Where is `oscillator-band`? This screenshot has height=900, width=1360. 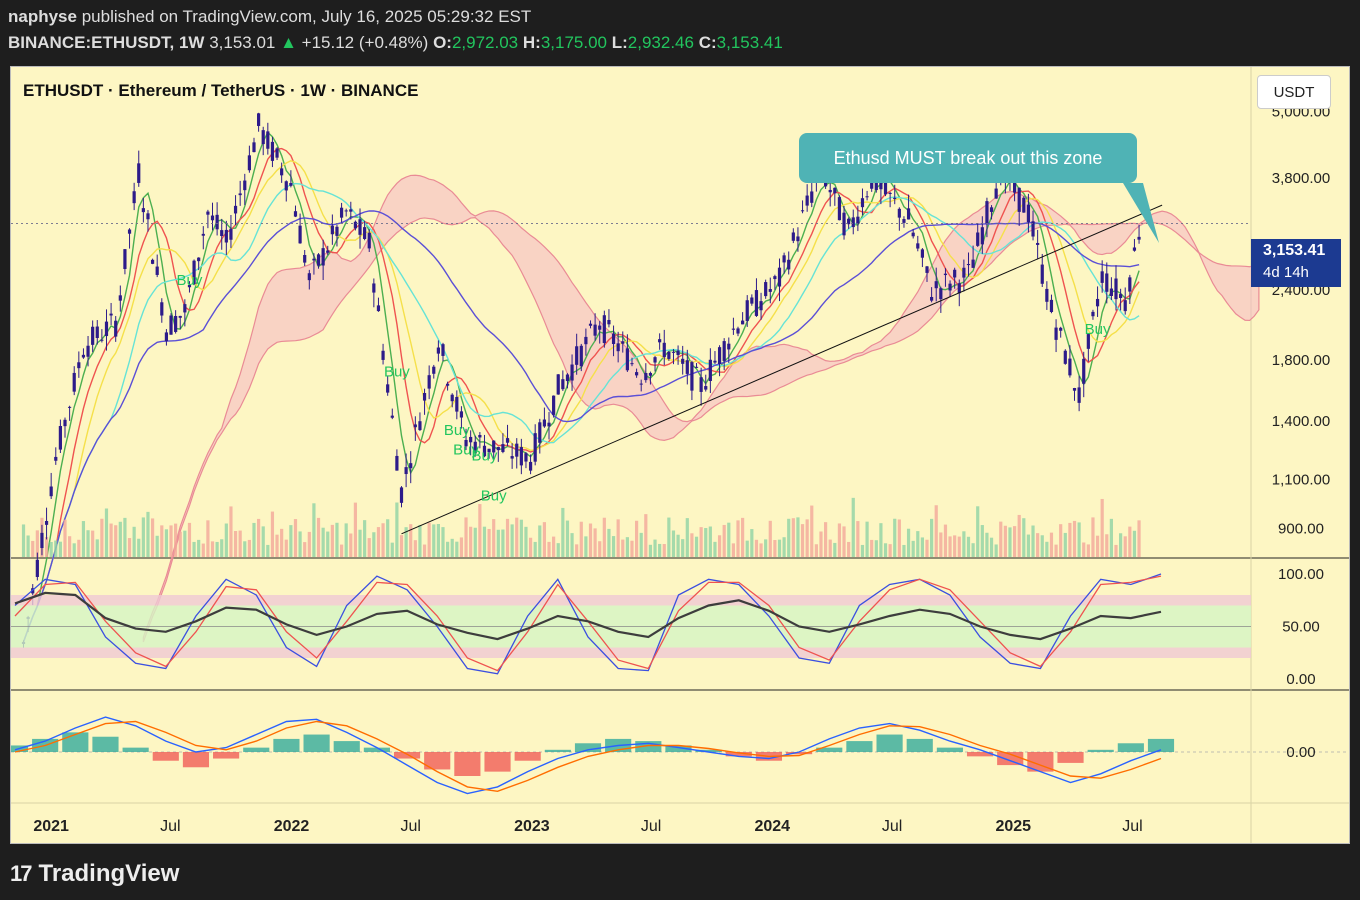
oscillator-band is located at coordinates (631, 600).